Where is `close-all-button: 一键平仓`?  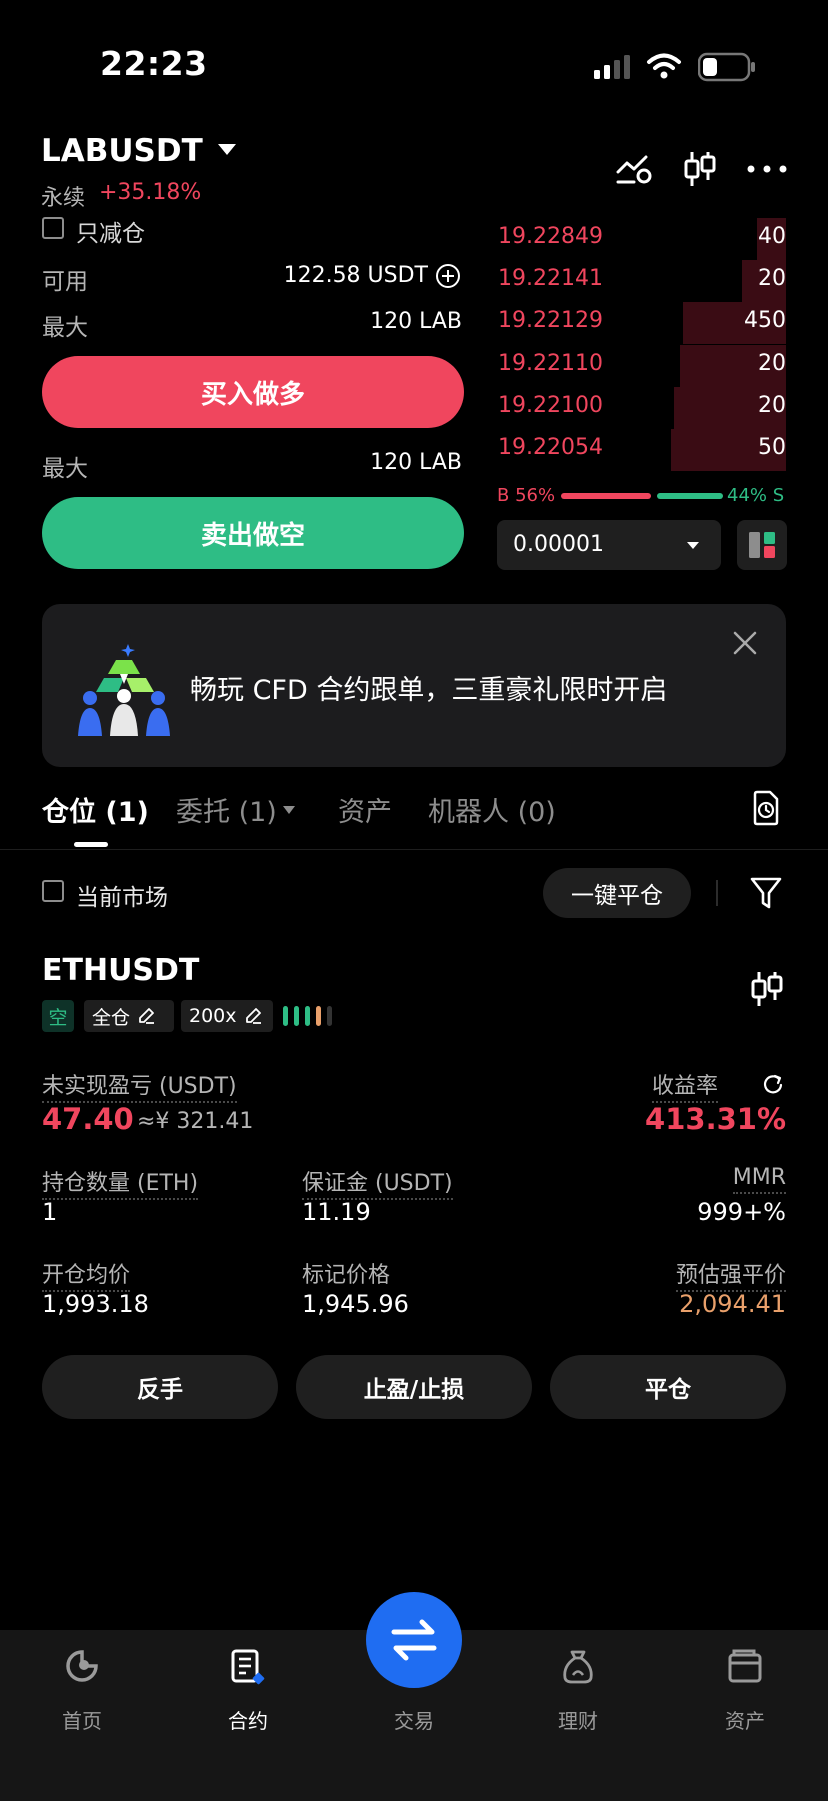
close-all-button: 一键平仓 is located at coordinates (617, 893).